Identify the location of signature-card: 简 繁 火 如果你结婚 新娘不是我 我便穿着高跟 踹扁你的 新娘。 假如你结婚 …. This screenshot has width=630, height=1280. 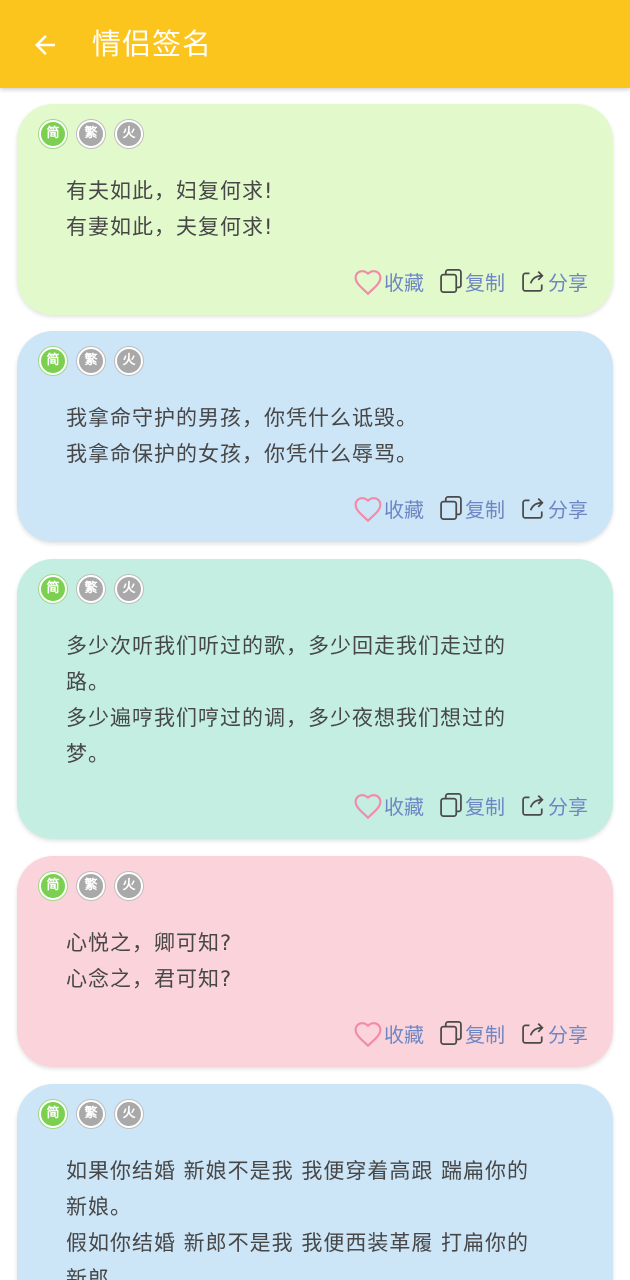
(315, 1182).